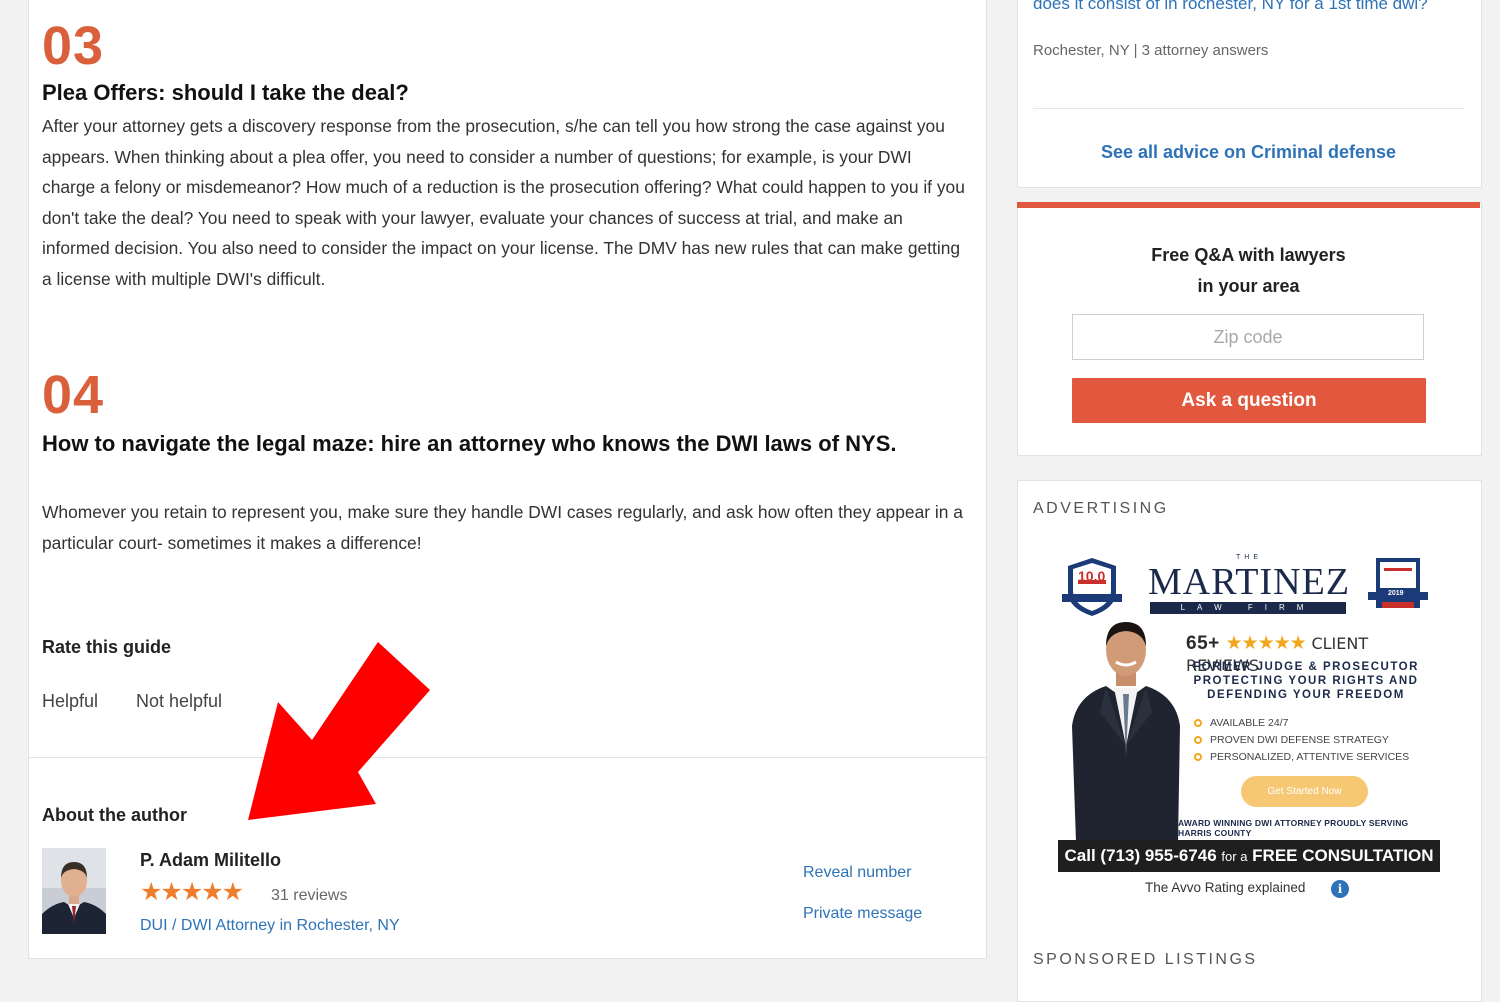 The image size is (1500, 1002). I want to click on info-icon: i, so click(1340, 889).